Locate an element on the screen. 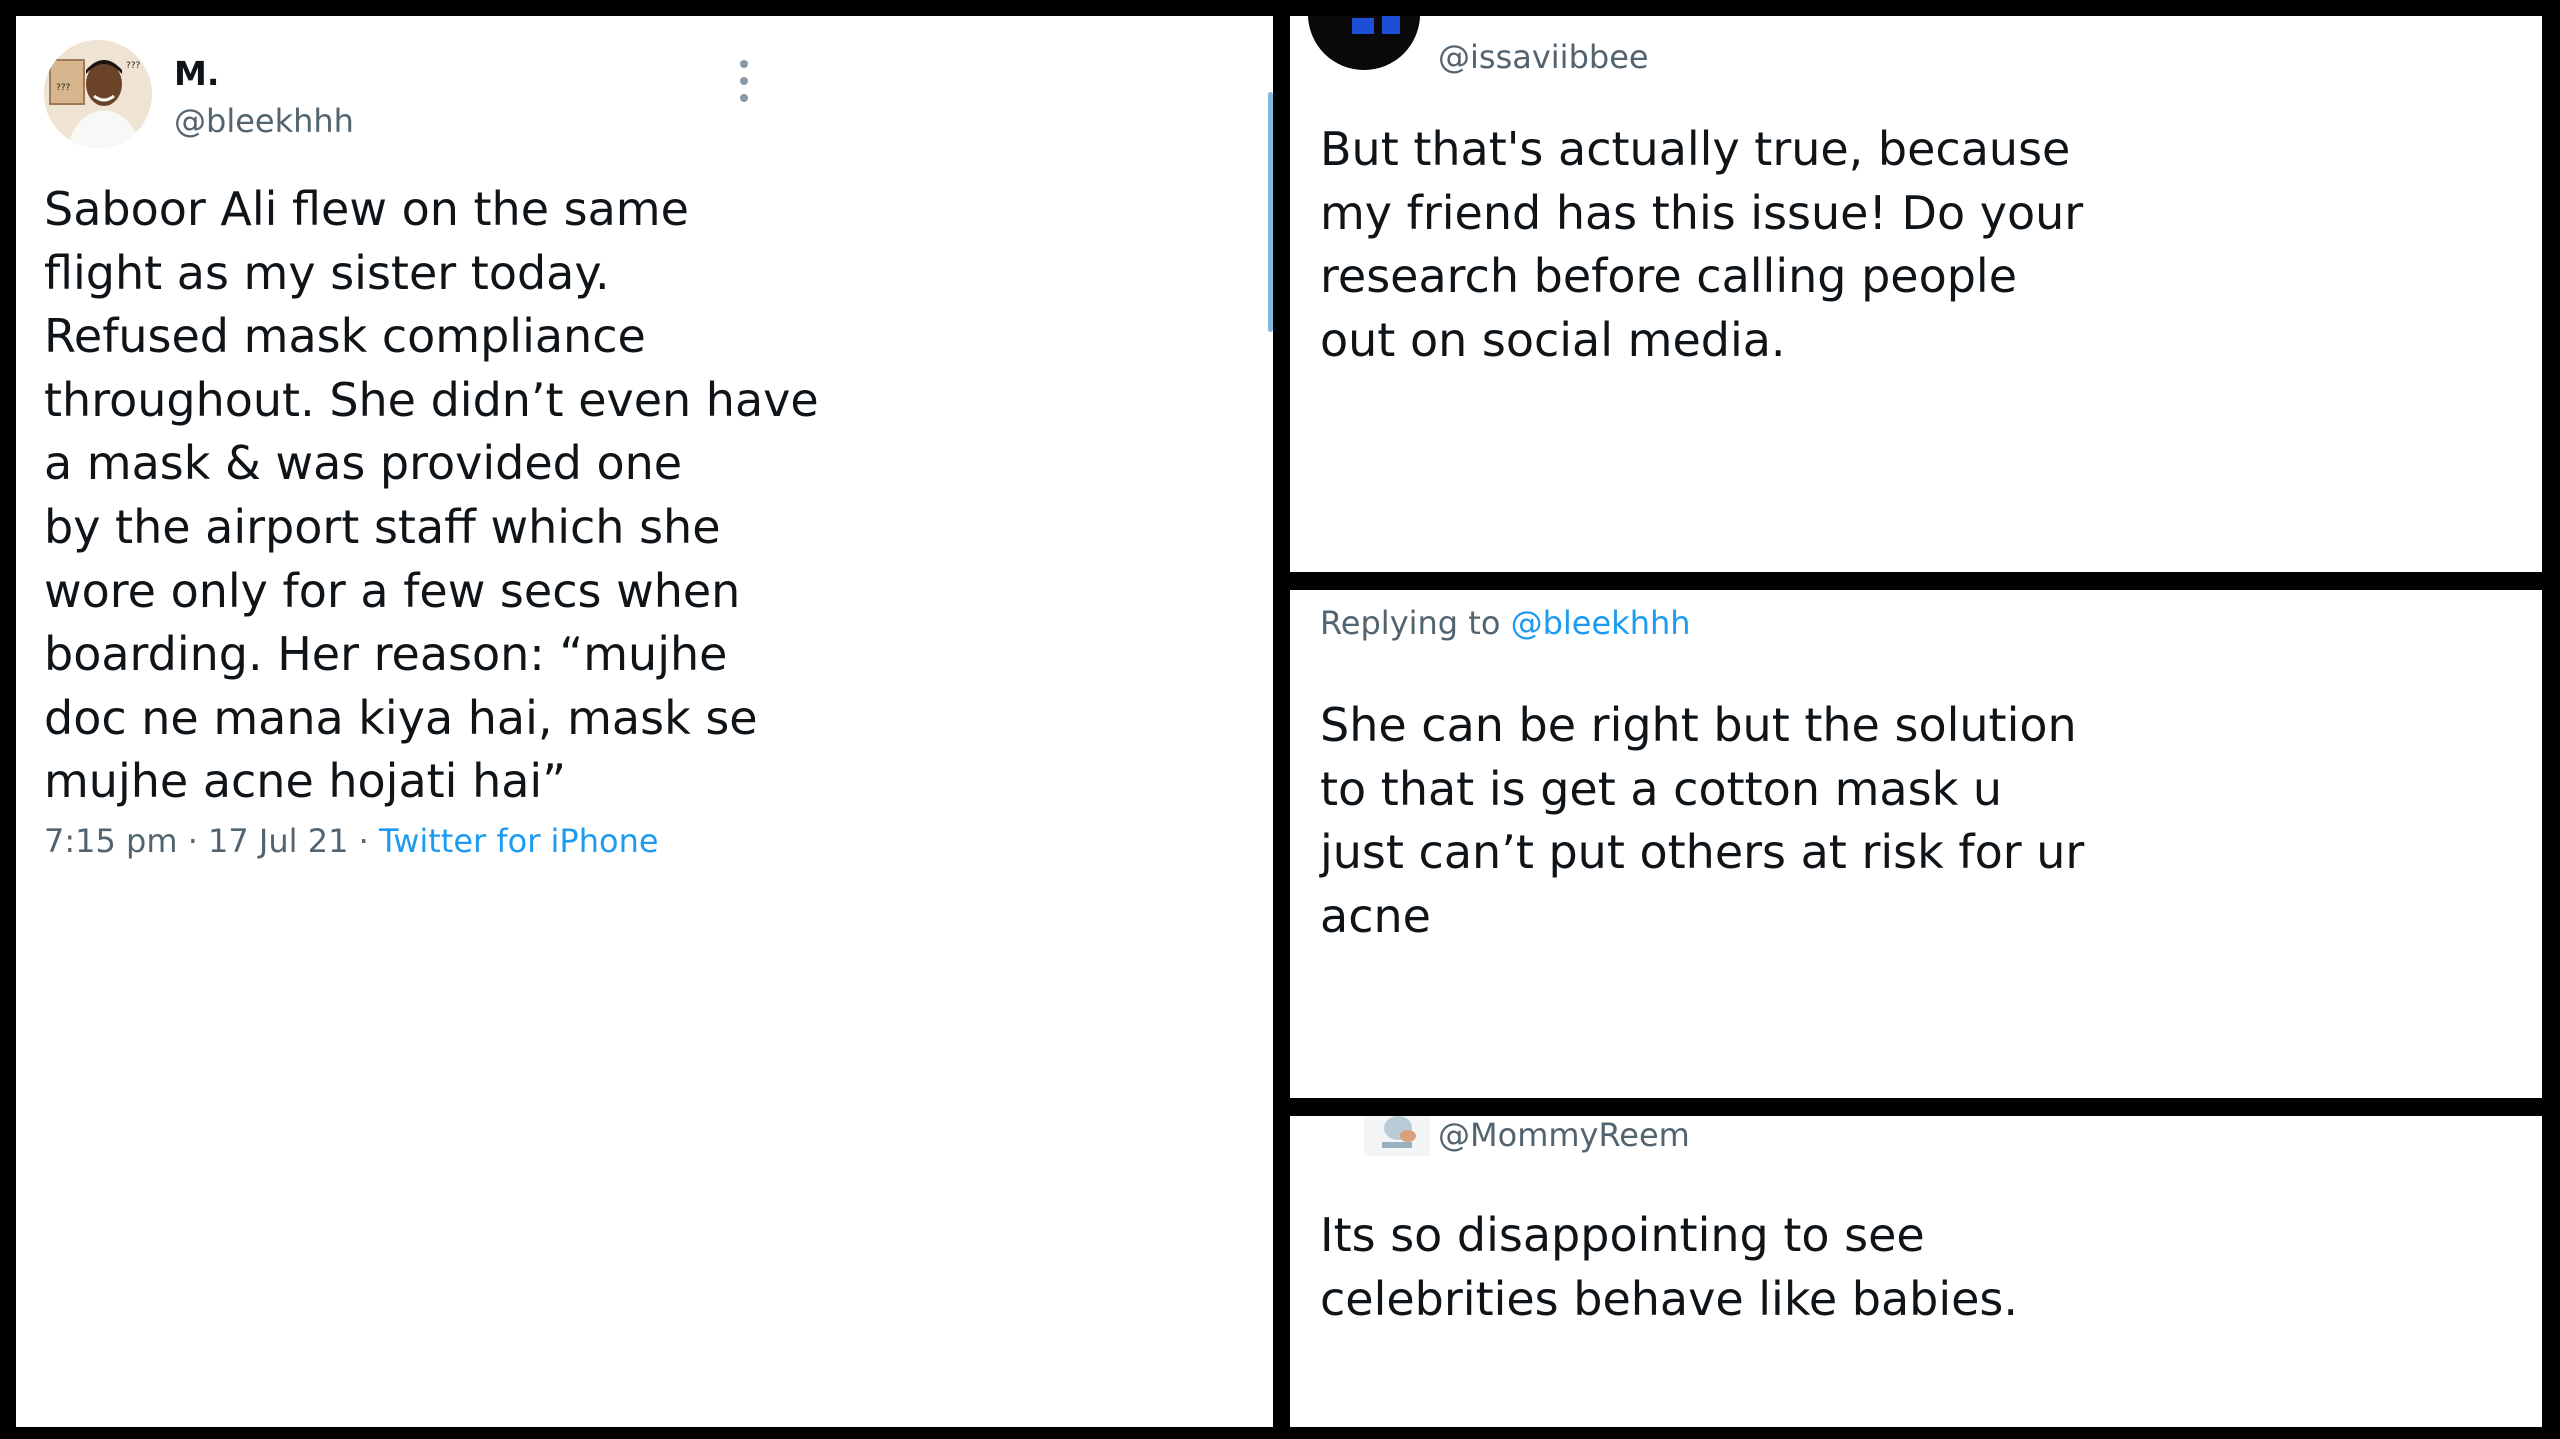  user-handle: @MommyReem is located at coordinates (1564, 1135).